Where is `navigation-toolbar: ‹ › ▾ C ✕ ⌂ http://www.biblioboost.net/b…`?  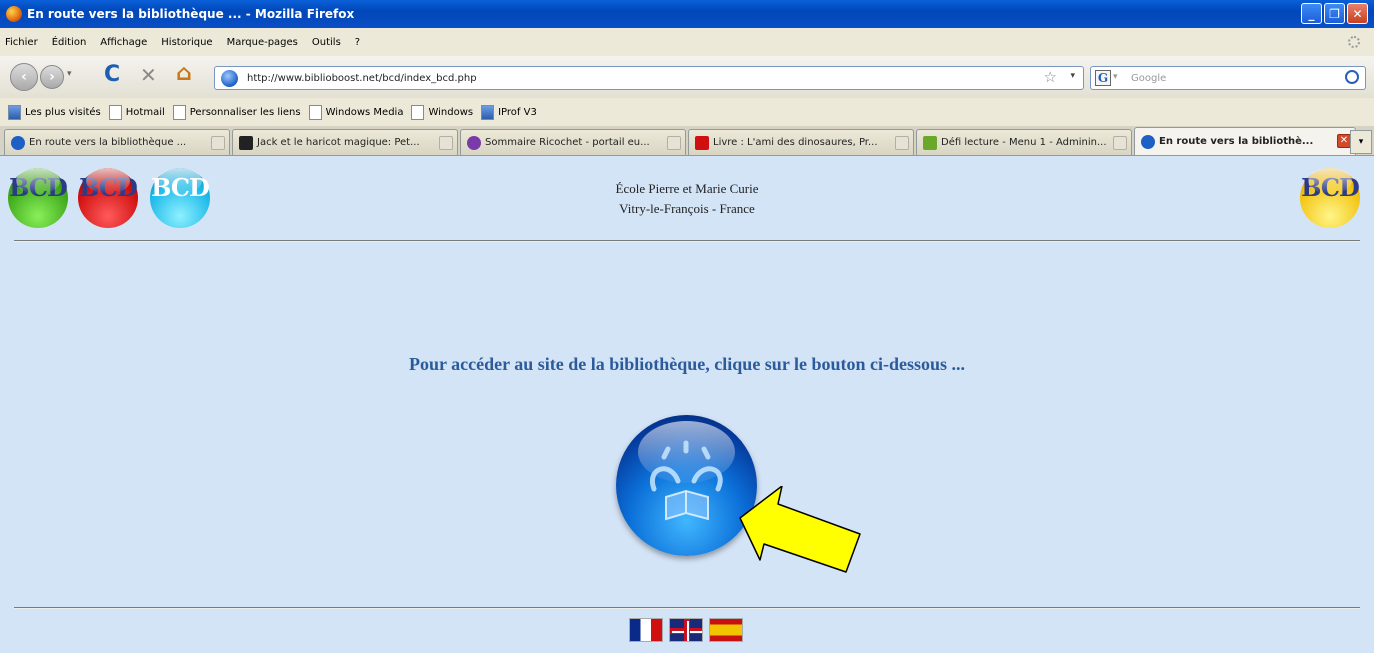 navigation-toolbar: ‹ › ▾ C ✕ ⌂ http://www.biblioboost.net/b… is located at coordinates (687, 77).